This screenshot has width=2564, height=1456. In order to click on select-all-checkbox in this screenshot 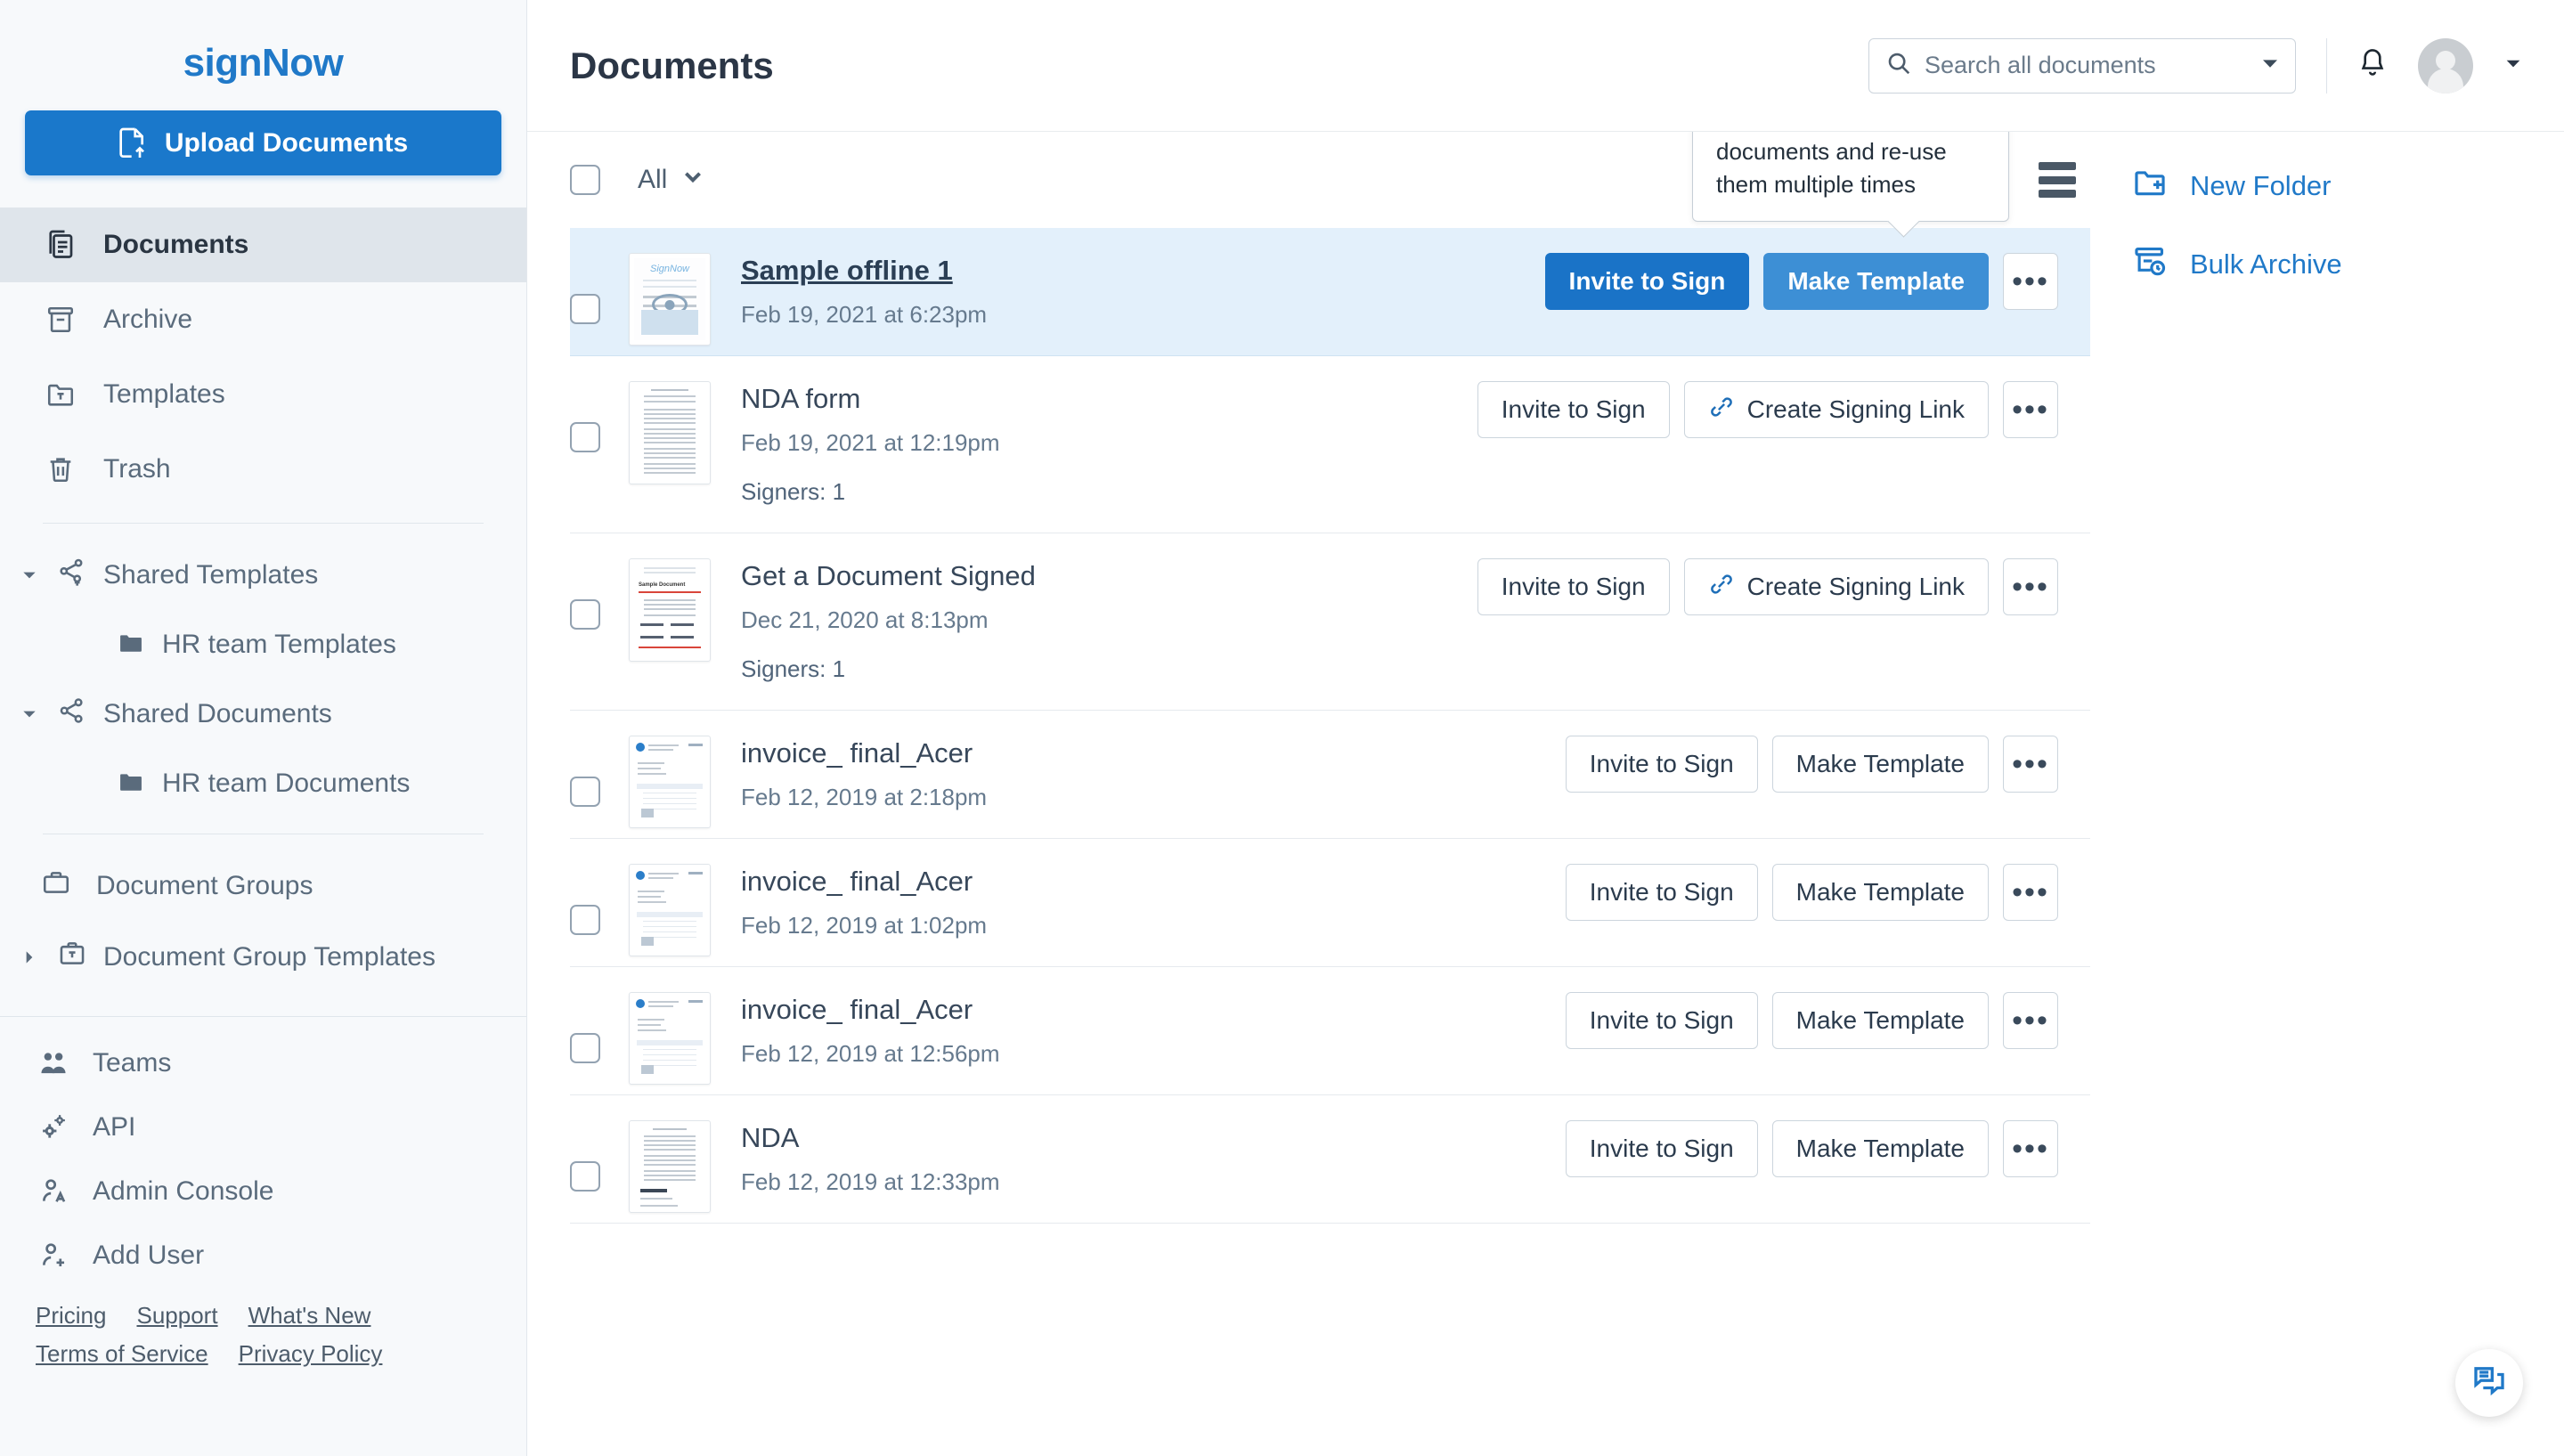, I will do `click(585, 180)`.